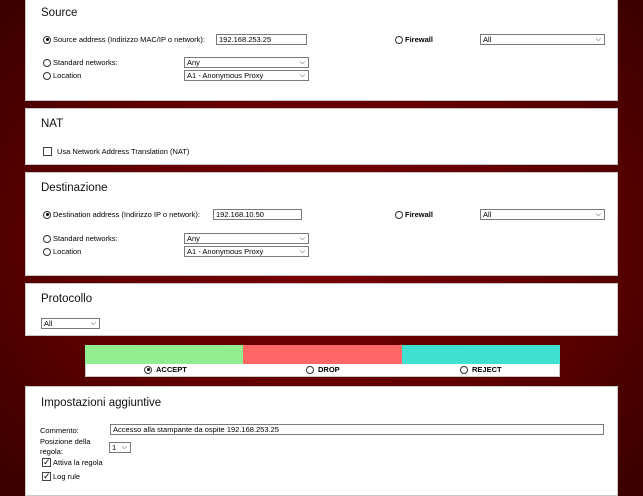  Describe the element at coordinates (47, 62) in the screenshot. I see `source-standard-radio` at that location.